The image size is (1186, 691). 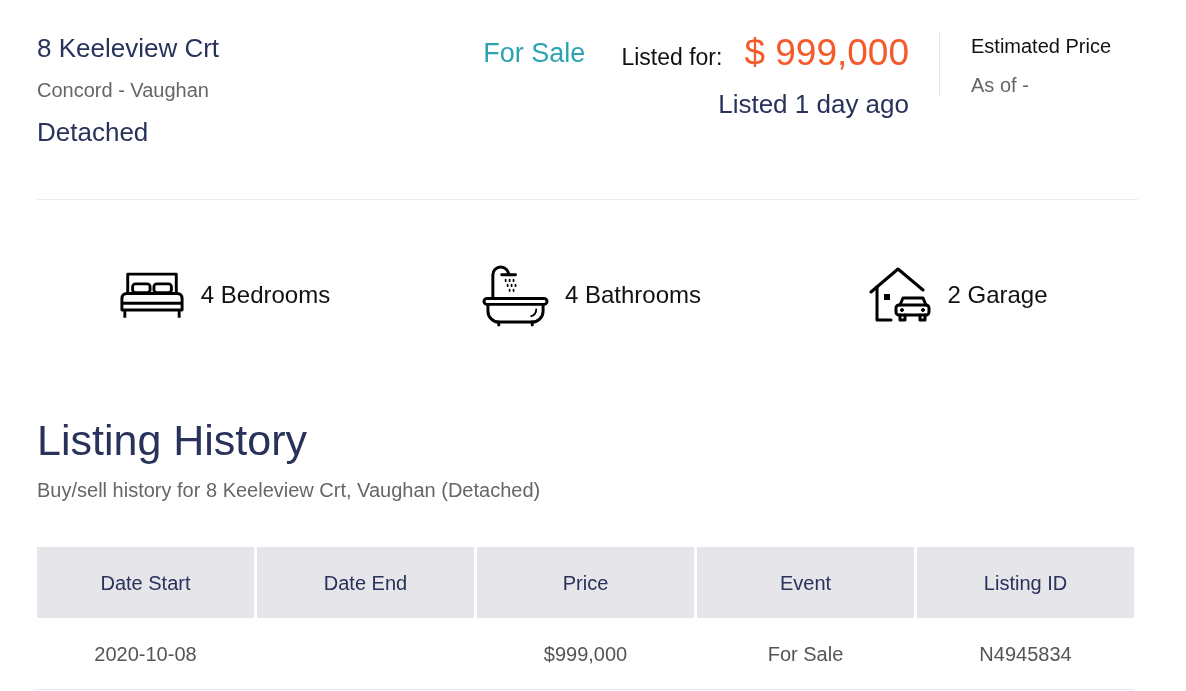 I want to click on table-cell-text: 2020-10-08, so click(x=145, y=654).